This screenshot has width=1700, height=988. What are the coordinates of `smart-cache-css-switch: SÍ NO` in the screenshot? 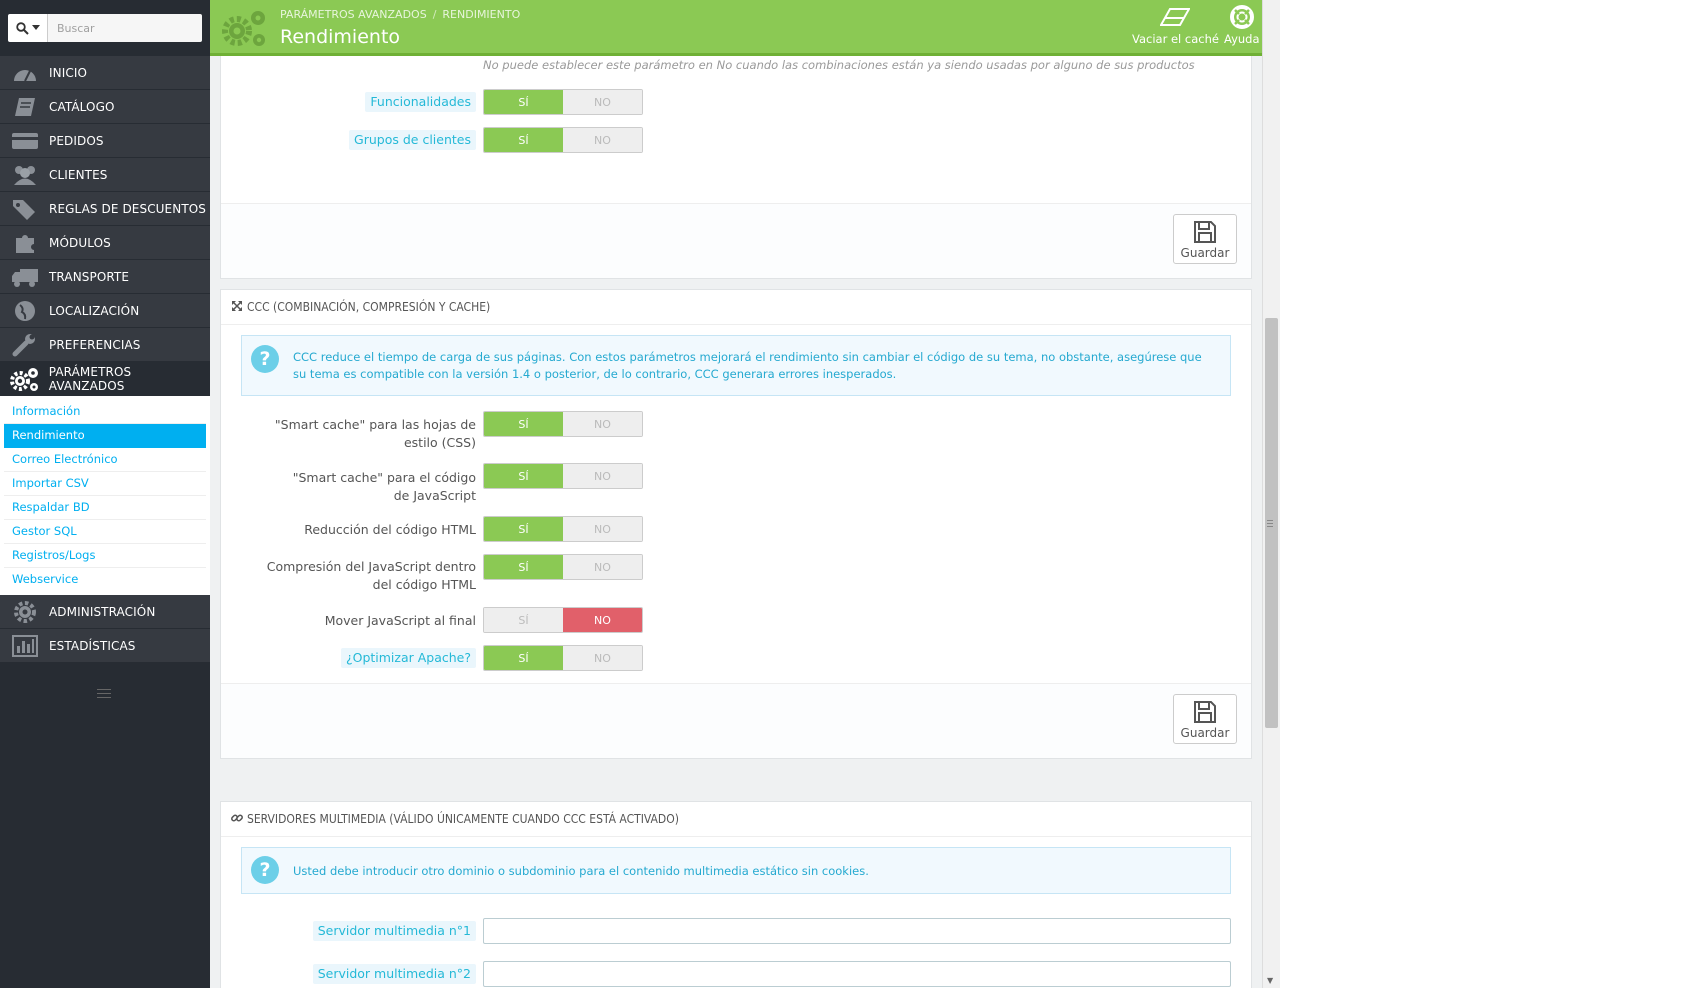 It's located at (563, 424).